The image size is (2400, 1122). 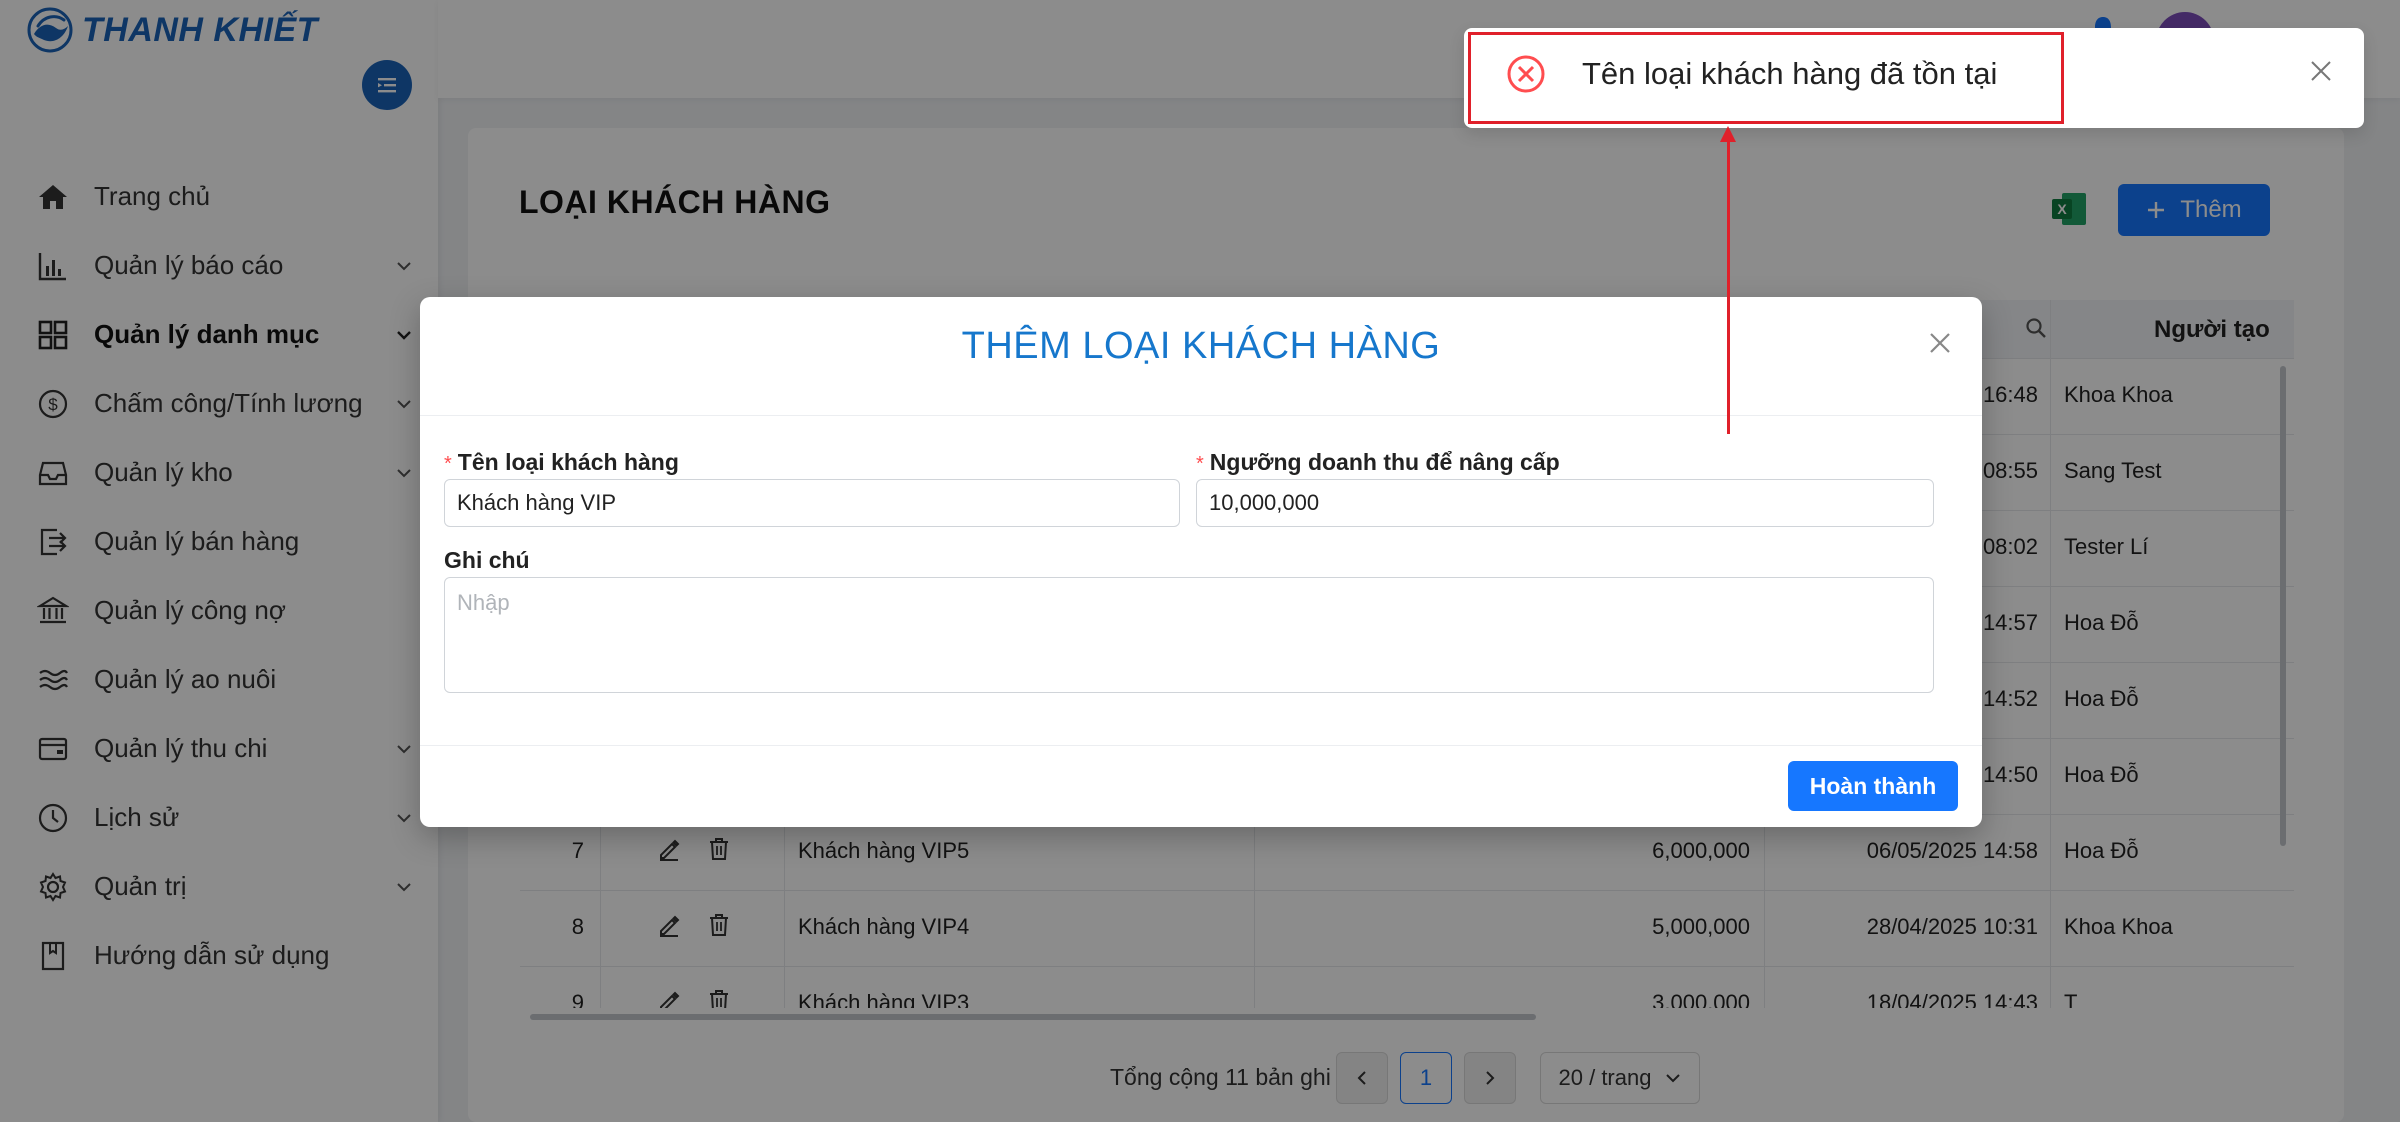 I want to click on threshold-field-label: * Ngưỡng doanh thu để nâng cấp, so click(x=1378, y=462).